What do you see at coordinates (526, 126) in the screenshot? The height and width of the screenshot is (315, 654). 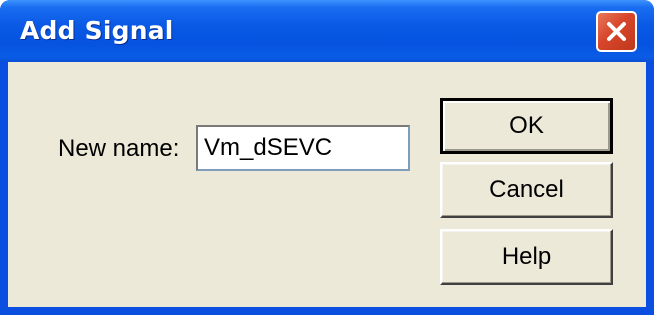 I see `ok-button: OK` at bounding box center [526, 126].